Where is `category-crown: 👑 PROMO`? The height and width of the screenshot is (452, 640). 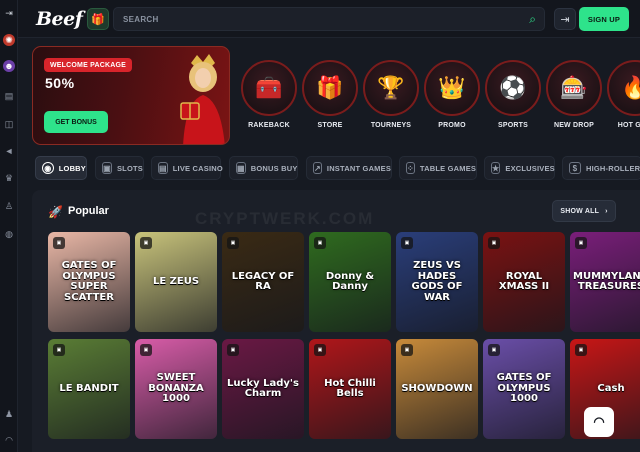
category-crown: 👑 PROMO is located at coordinates (452, 95).